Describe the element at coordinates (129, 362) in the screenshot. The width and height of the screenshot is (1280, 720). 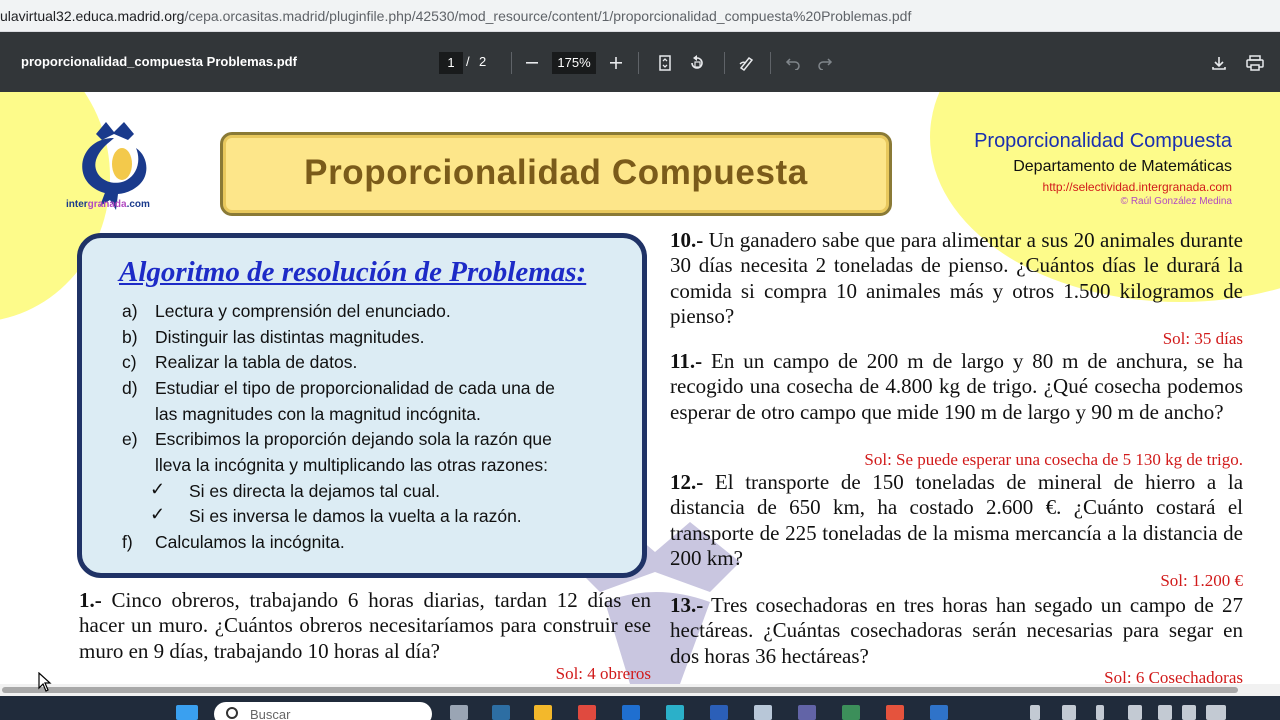
I see `step-letter: c)` at that location.